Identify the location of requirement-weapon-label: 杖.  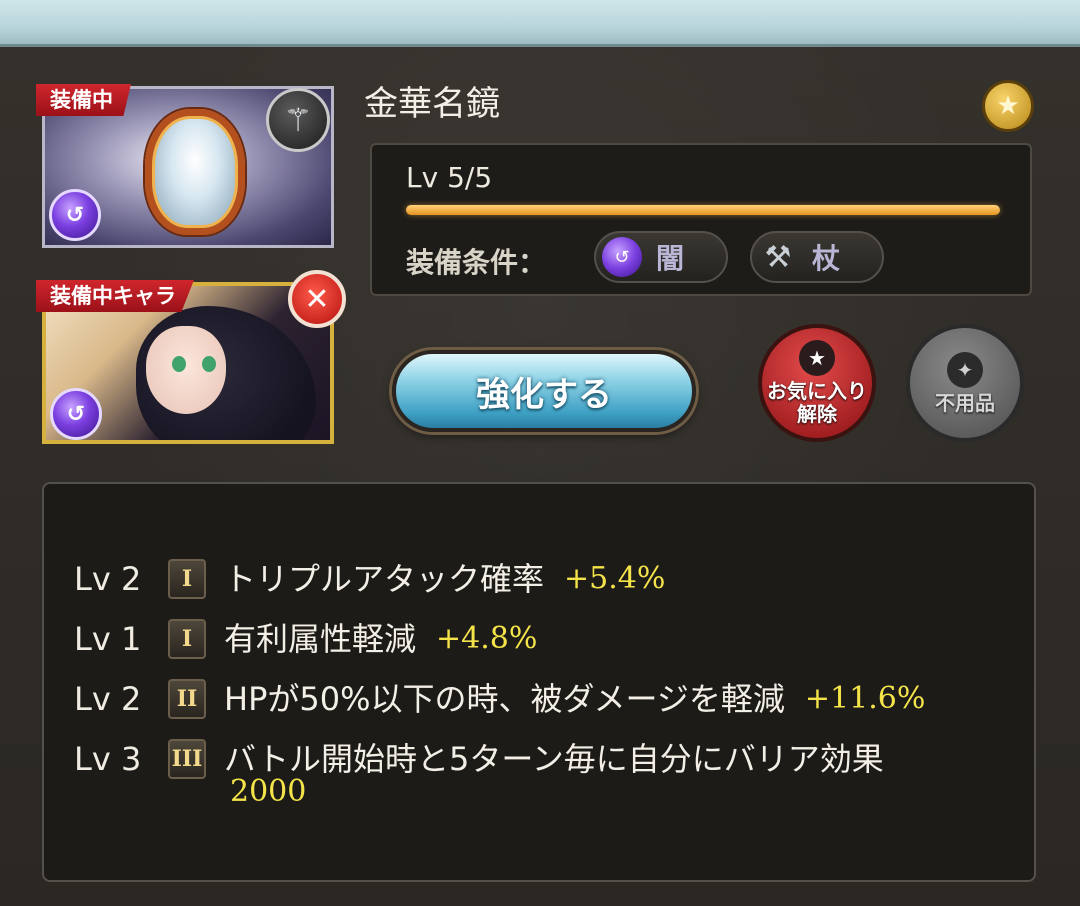
(826, 258).